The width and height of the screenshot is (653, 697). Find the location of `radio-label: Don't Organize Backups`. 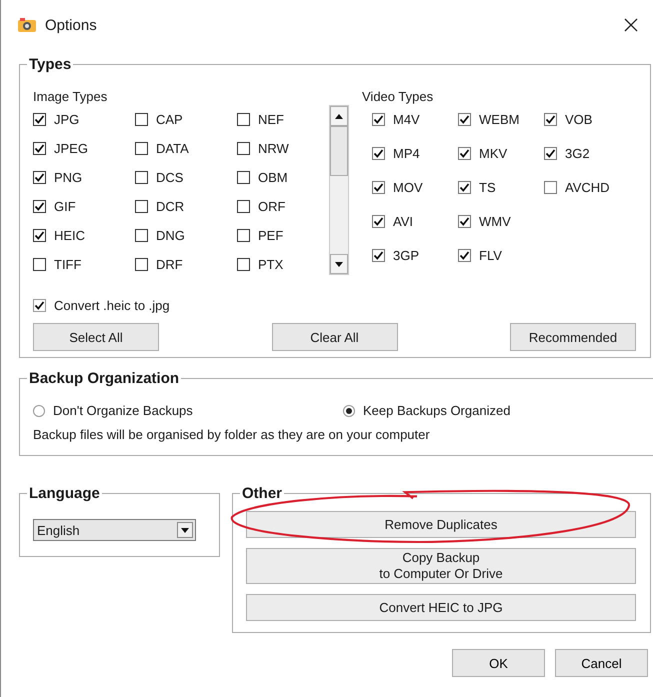

radio-label: Don't Organize Backups is located at coordinates (123, 410).